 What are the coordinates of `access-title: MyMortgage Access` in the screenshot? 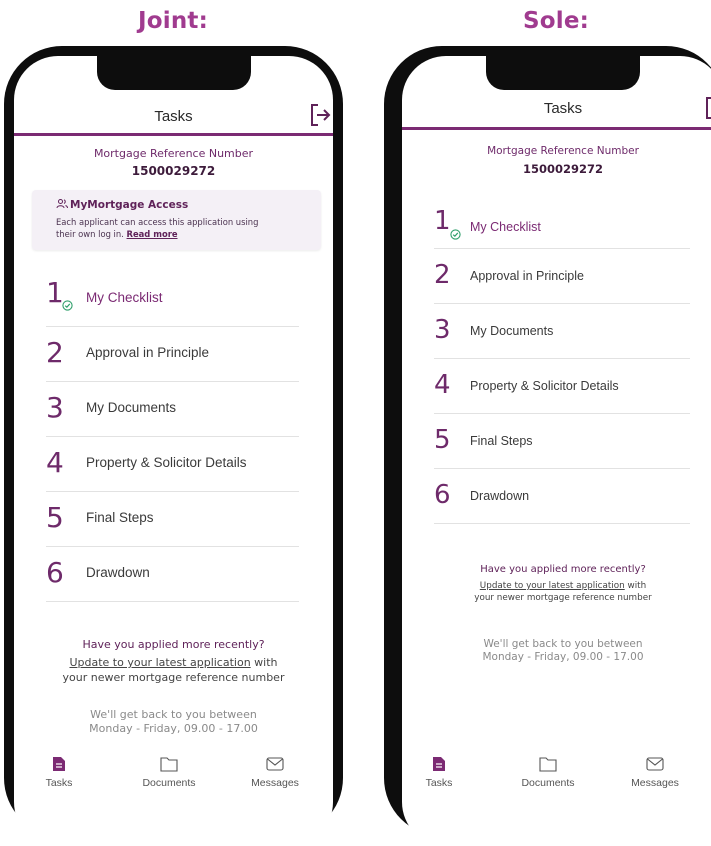 It's located at (129, 205).